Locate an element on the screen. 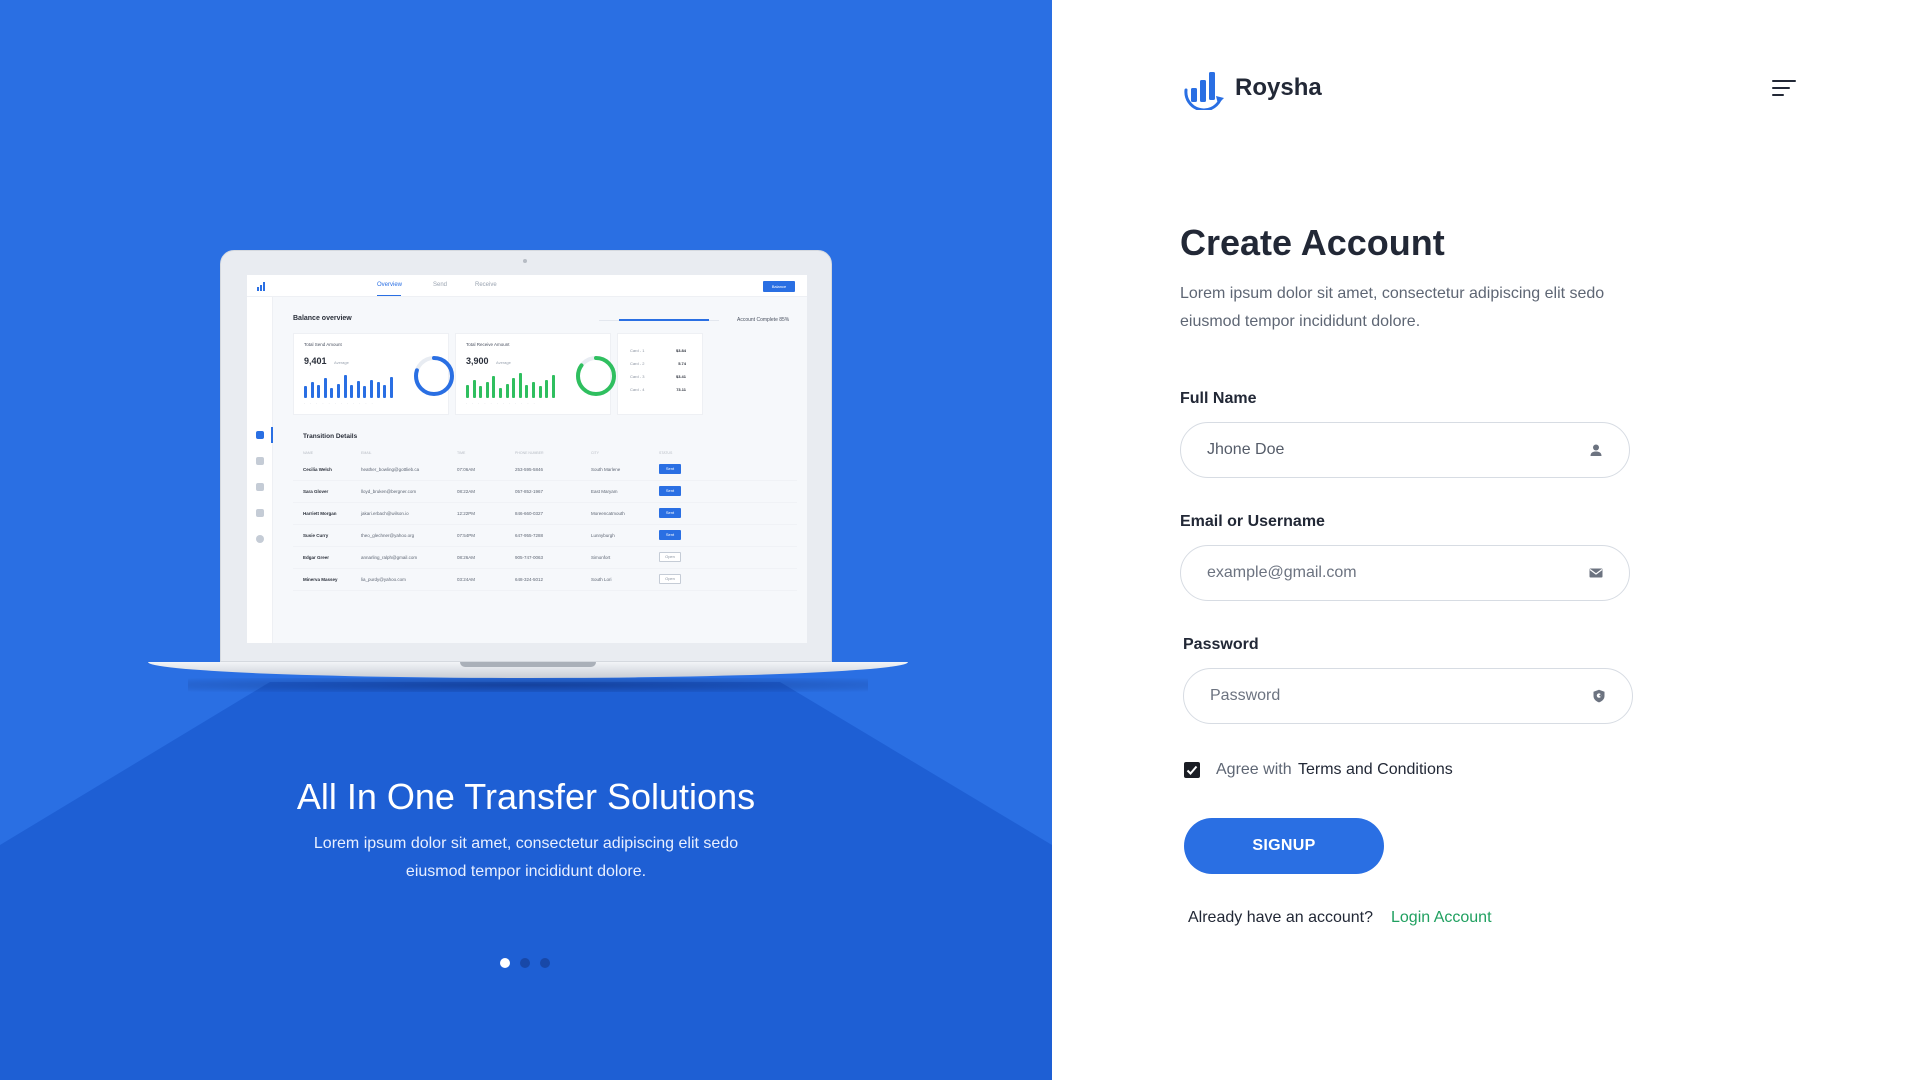  receive-bar-chart is located at coordinates (514, 385).